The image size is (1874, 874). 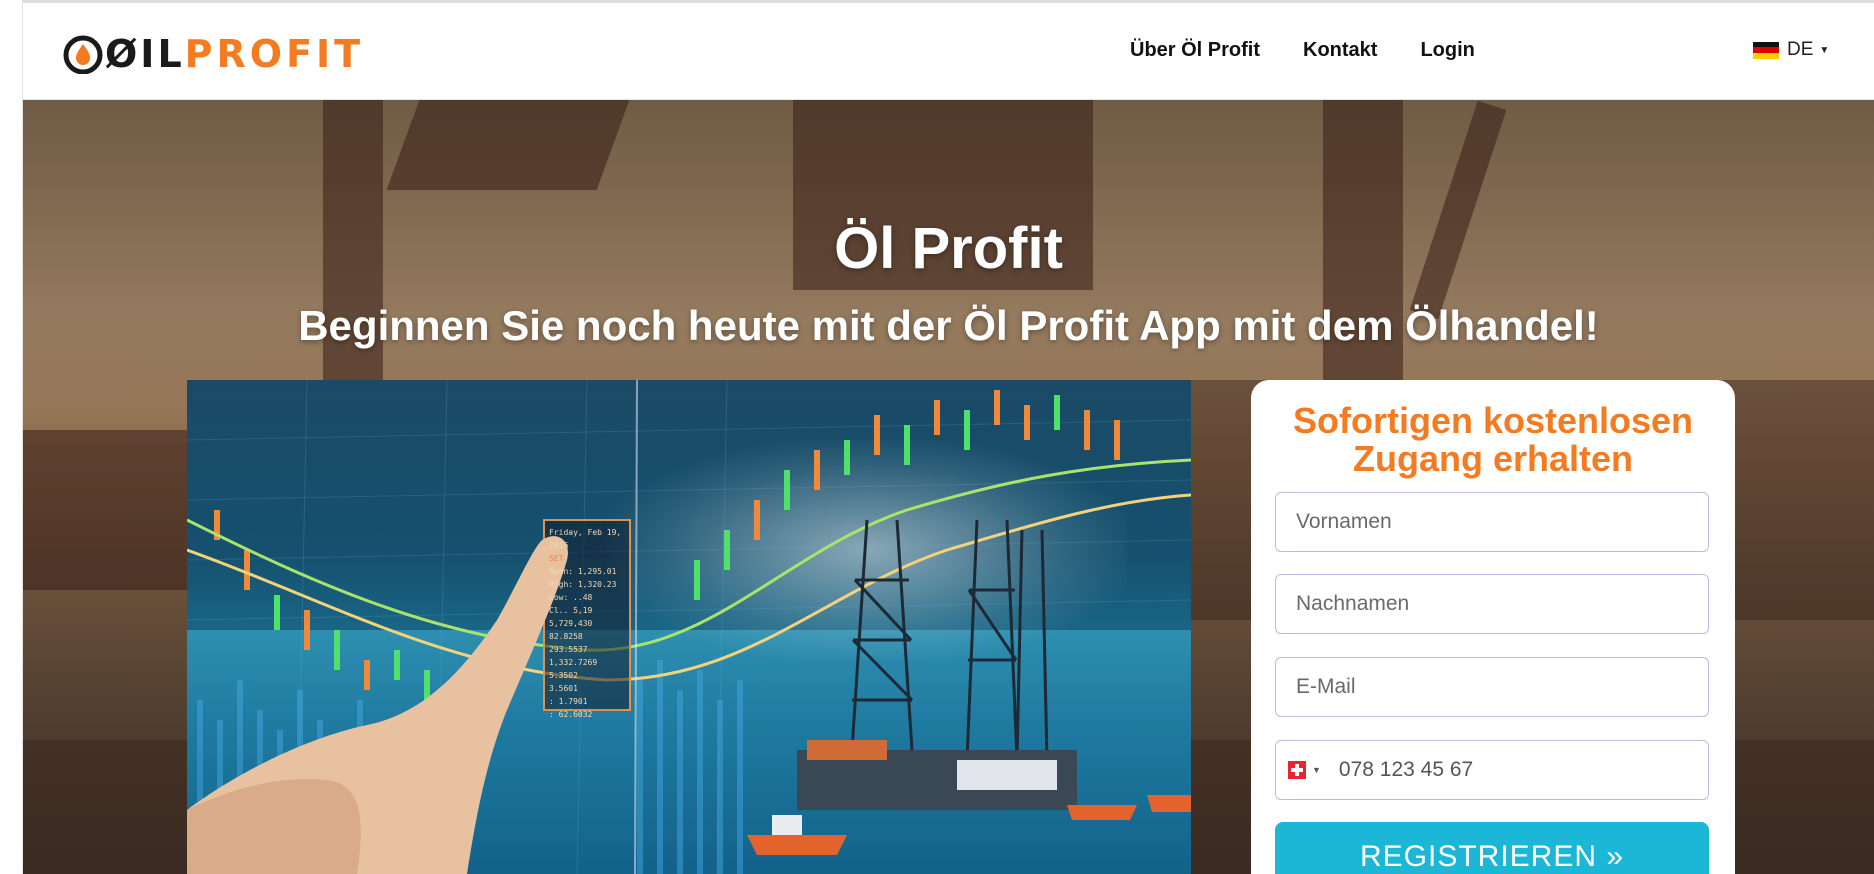 I want to click on email-input, so click(x=1492, y=687).